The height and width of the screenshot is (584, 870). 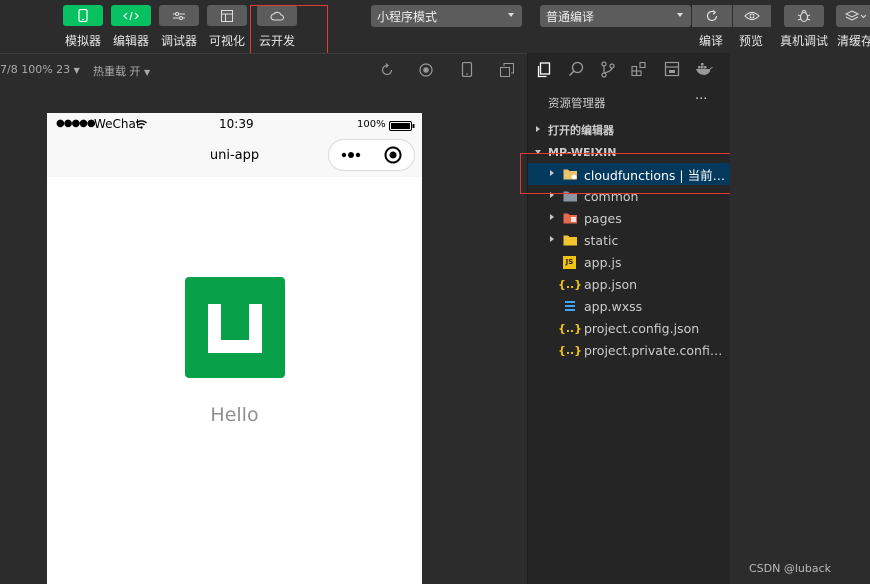 I want to click on clear-cache-label: 清缓存, so click(x=853, y=41).